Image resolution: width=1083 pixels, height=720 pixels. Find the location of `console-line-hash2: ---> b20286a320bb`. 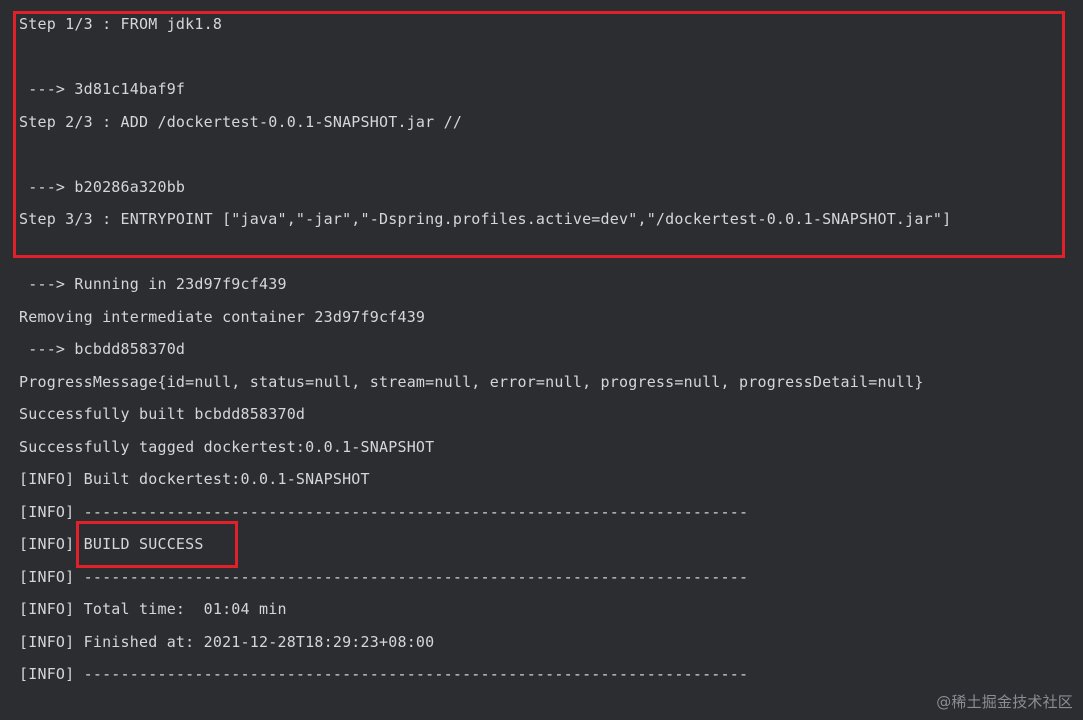

console-line-hash2: ---> b20286a320bb is located at coordinates (102, 187).